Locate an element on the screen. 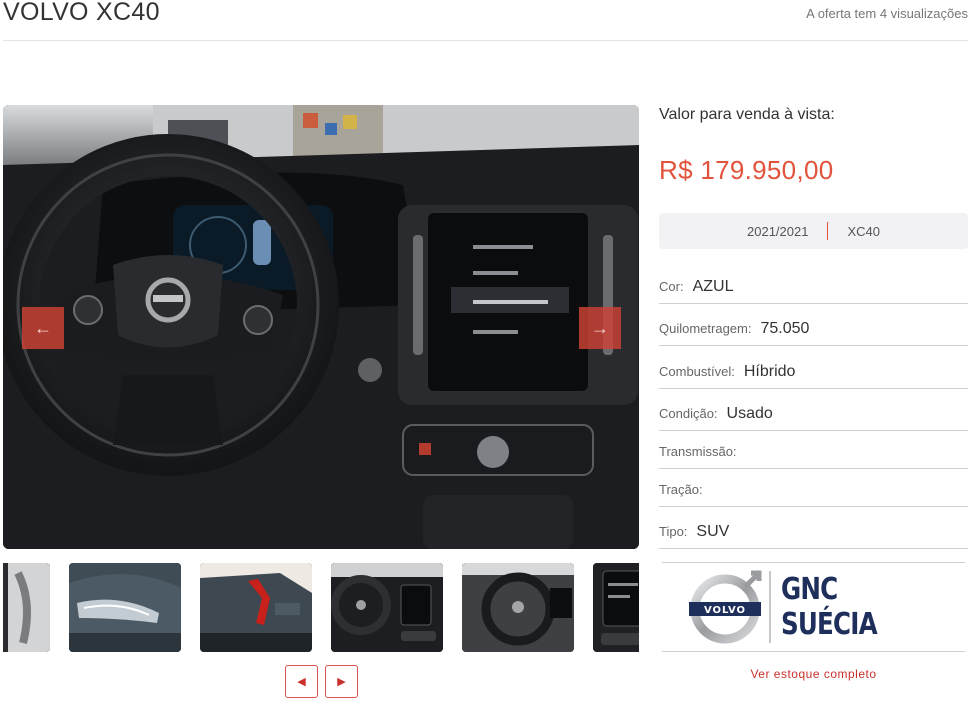 Image resolution: width=970 pixels, height=701 pixels. spec-key: Tipo: is located at coordinates (673, 531).